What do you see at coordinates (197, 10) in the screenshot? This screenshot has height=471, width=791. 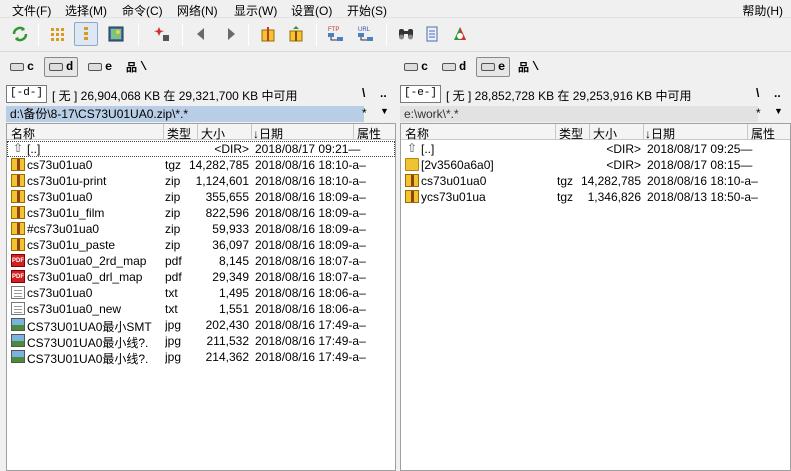 I see `menu-network: 网络(N)` at bounding box center [197, 10].